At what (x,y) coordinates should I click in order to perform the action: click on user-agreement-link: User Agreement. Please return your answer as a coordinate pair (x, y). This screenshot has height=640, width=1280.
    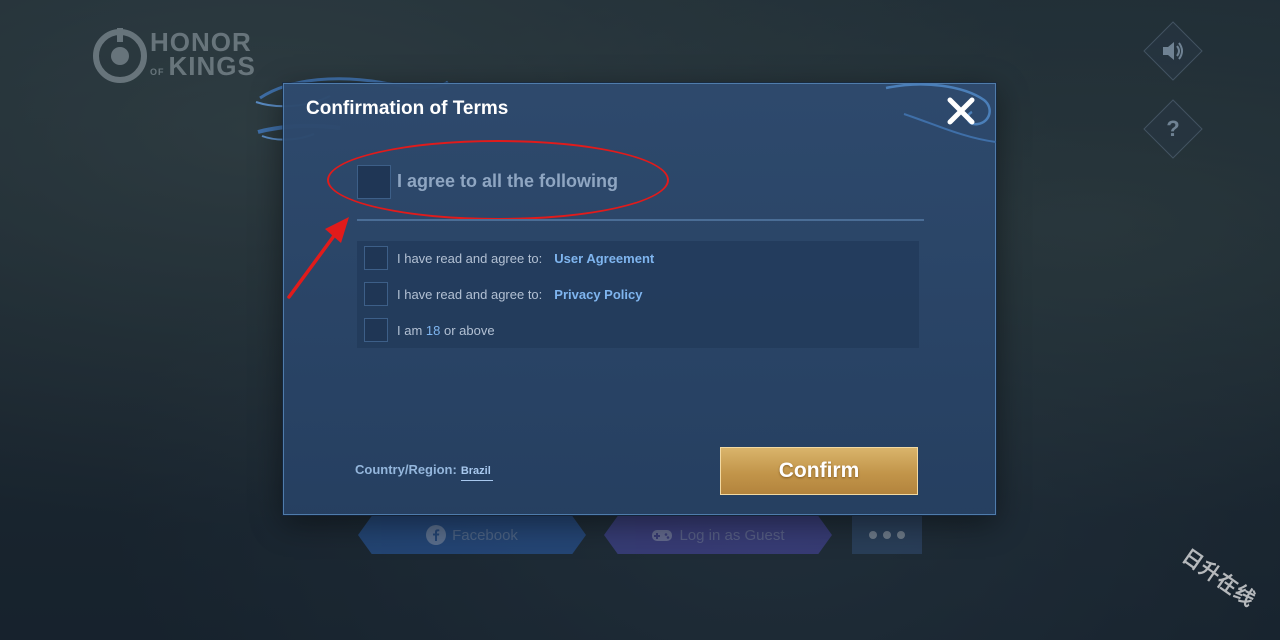
    Looking at the image, I should click on (604, 258).